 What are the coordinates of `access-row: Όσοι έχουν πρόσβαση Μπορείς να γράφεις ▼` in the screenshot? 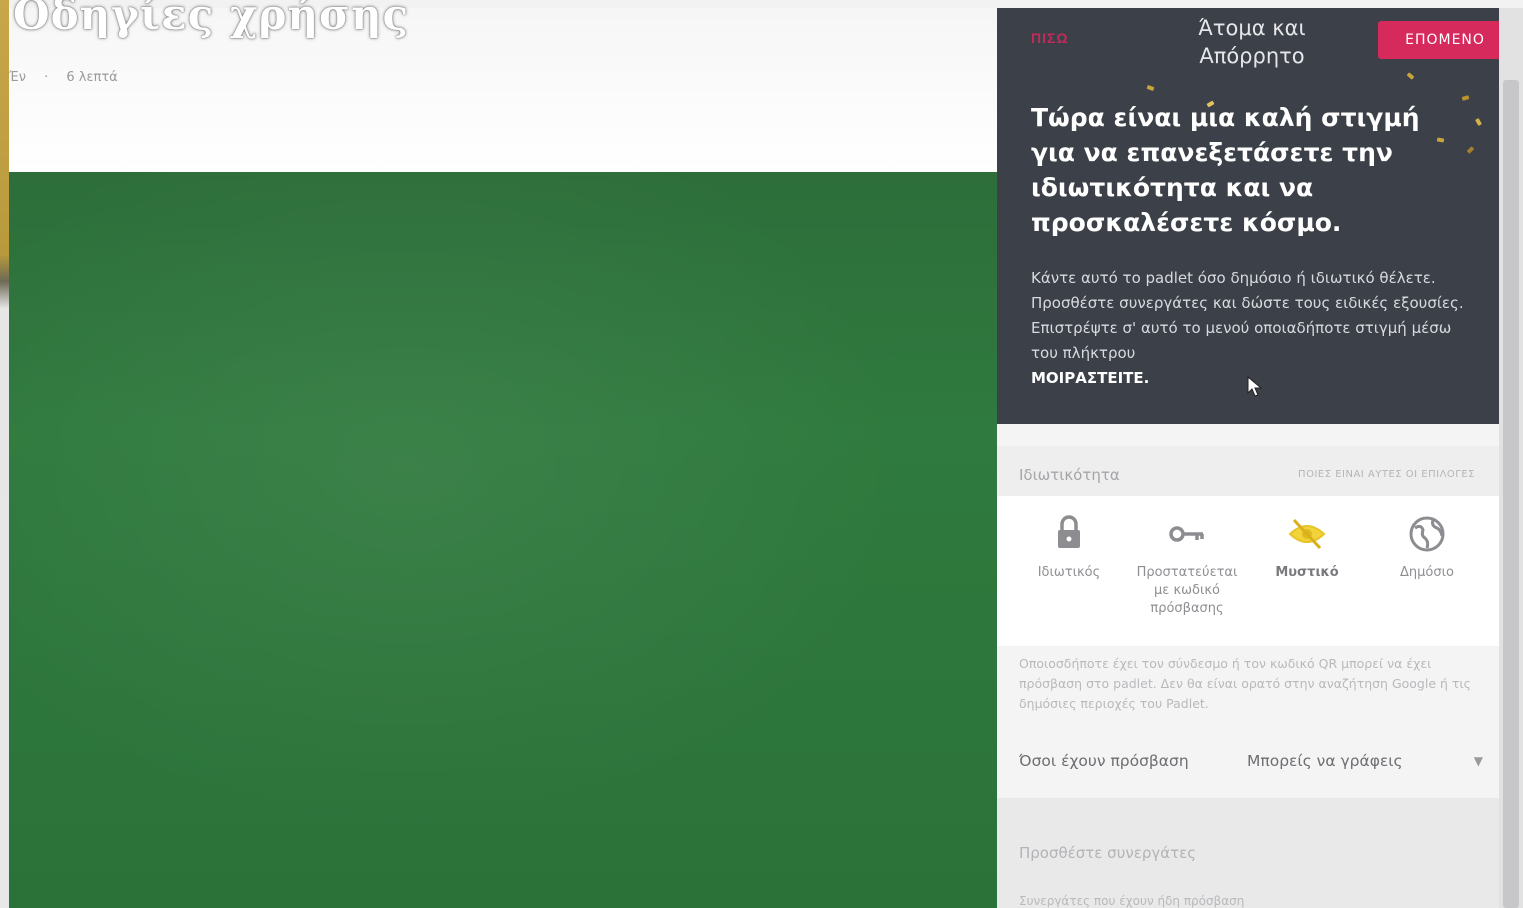 It's located at (1248, 760).